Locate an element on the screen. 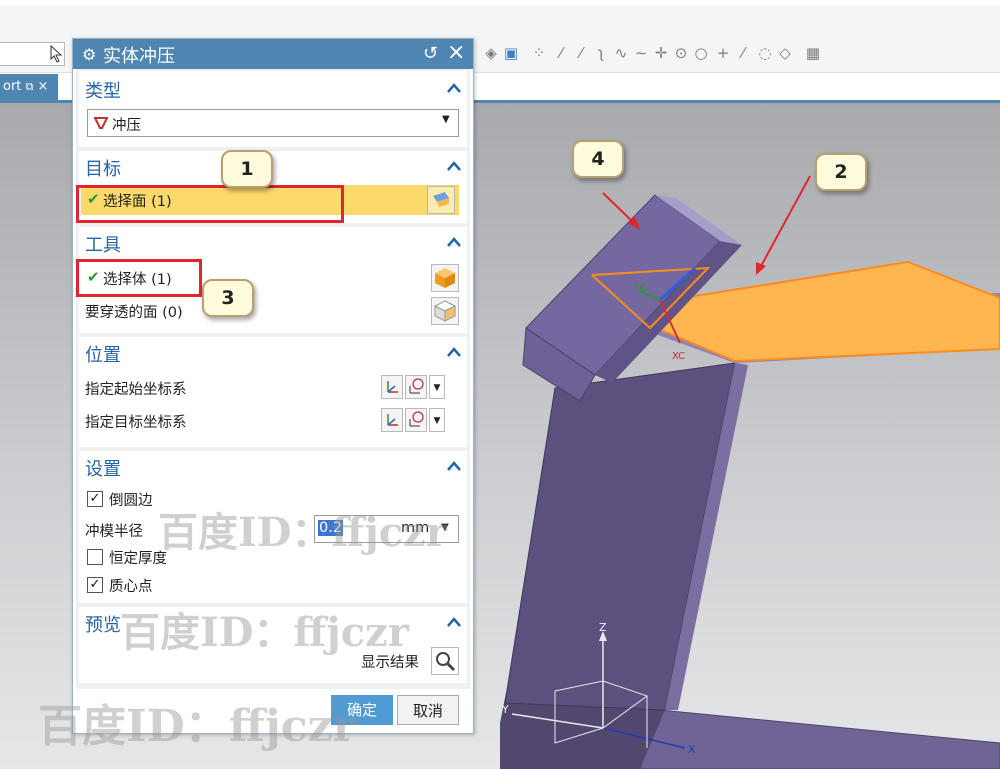 The width and height of the screenshot is (1000, 769). plus-icon: + is located at coordinates (723, 53).